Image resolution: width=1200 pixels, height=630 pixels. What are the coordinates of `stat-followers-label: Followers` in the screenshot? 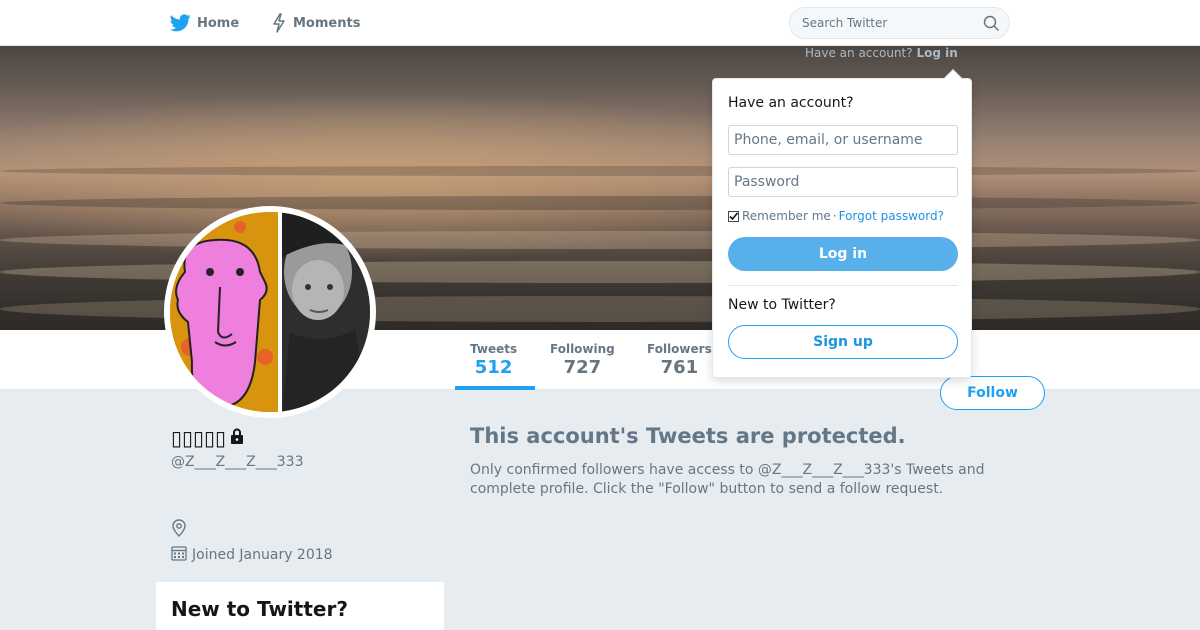 It's located at (679, 349).